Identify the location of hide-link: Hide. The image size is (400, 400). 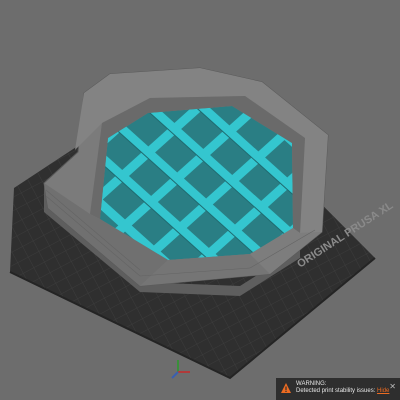
(383, 391).